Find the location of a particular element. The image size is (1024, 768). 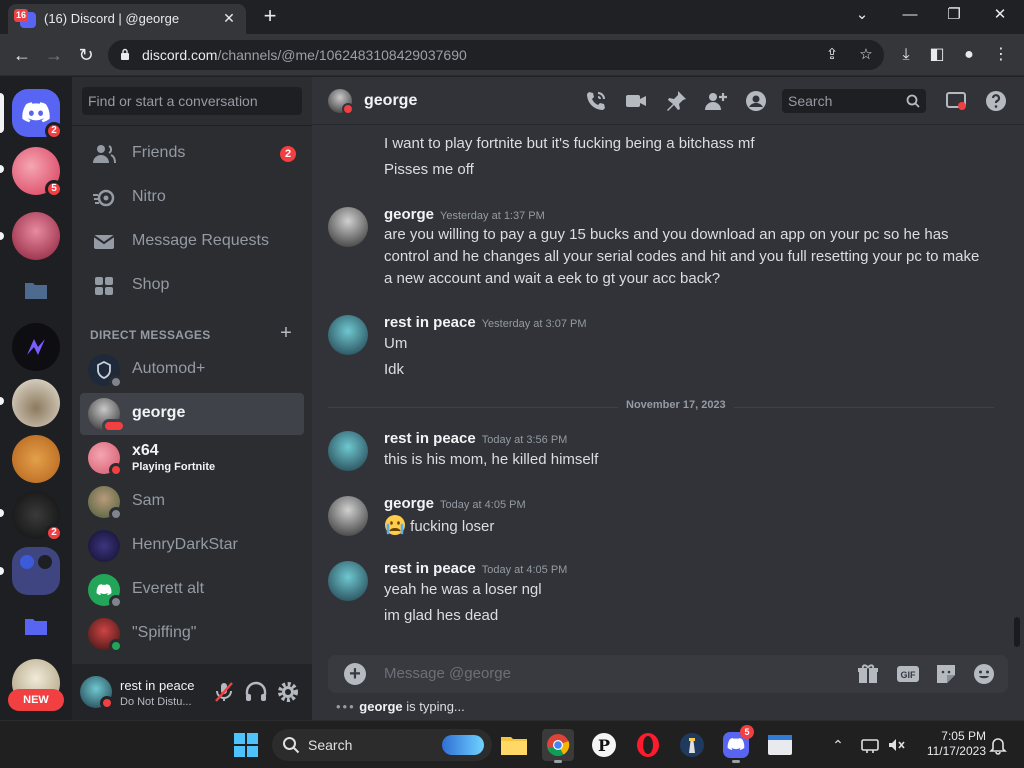

message-author: george Today at 4:05 PM is located at coordinates (455, 503).